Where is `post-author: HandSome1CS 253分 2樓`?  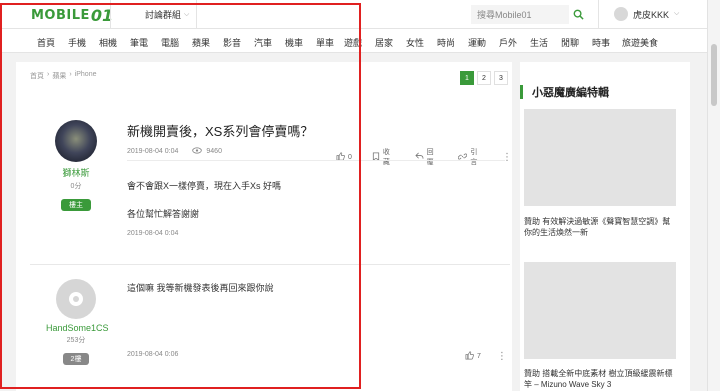
post-author: HandSome1CS 253分 2樓 is located at coordinates (77, 322).